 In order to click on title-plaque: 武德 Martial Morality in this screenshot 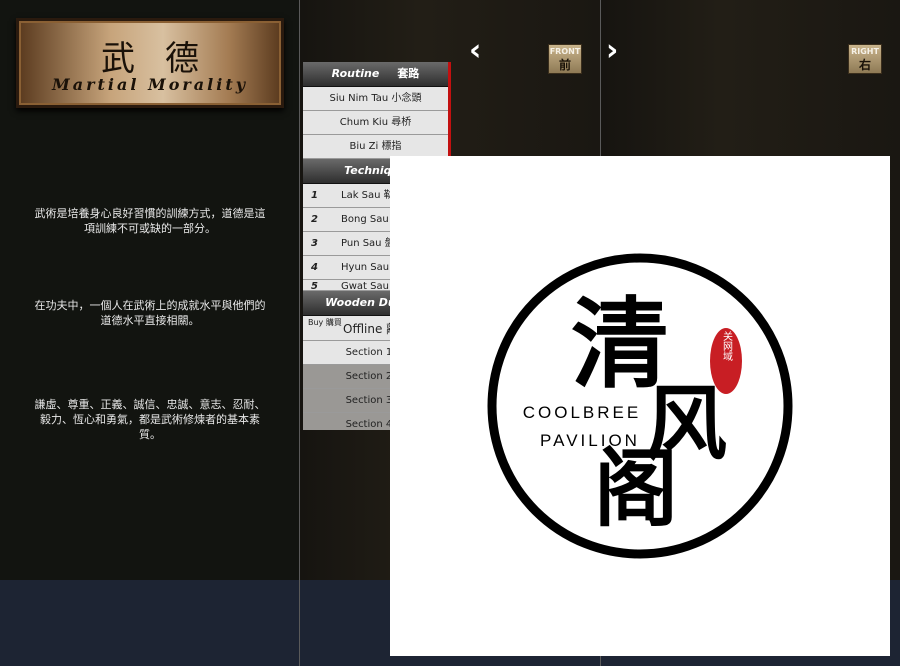, I will do `click(150, 63)`.